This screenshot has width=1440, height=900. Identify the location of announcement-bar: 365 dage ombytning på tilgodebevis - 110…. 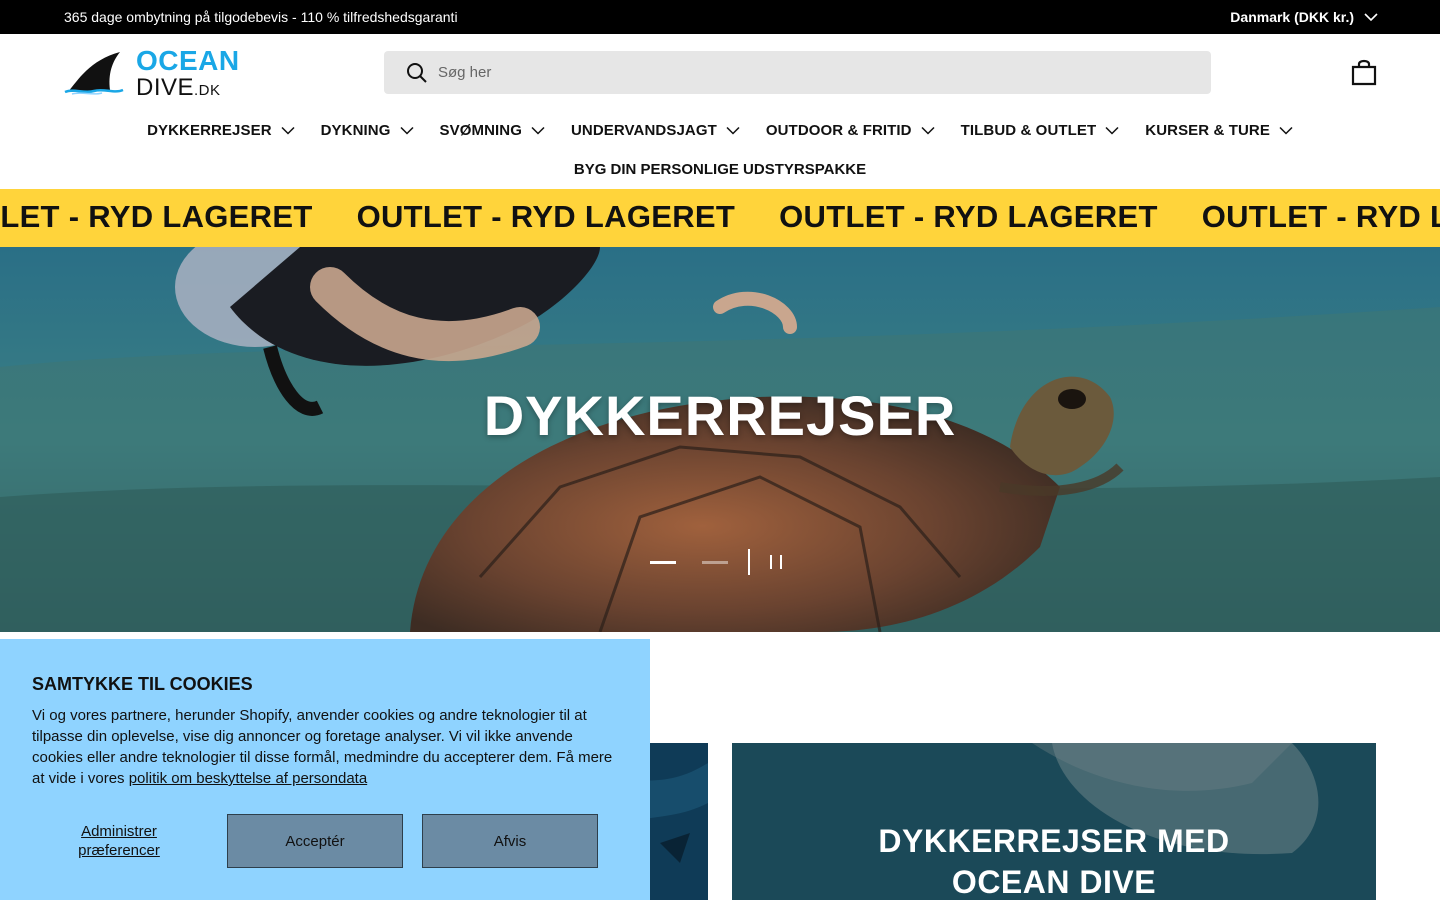
(720, 17).